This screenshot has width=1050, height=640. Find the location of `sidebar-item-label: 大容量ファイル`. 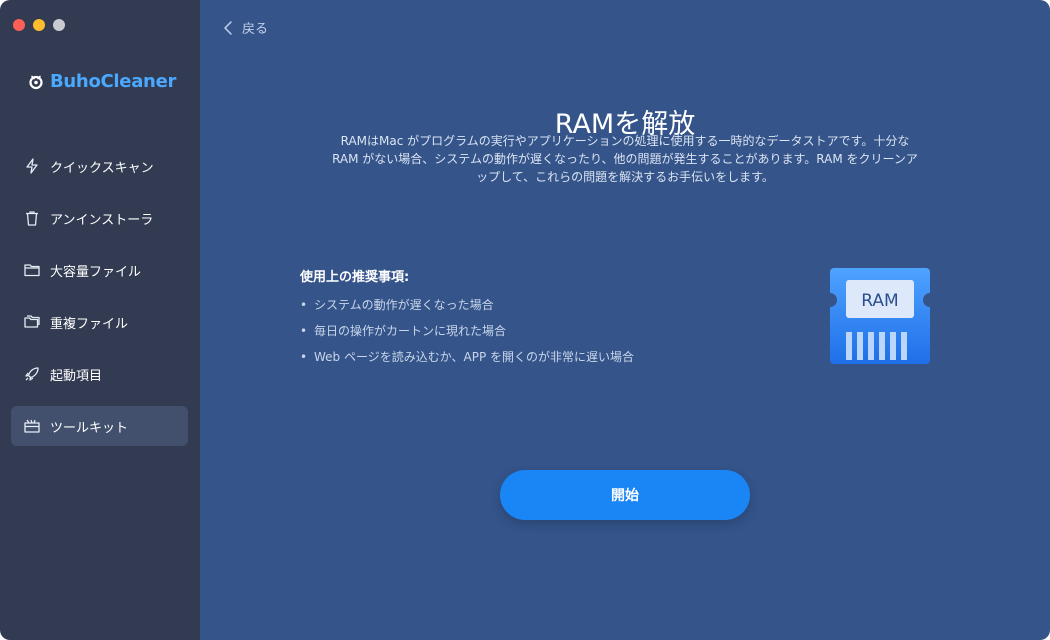

sidebar-item-label: 大容量ファイル is located at coordinates (96, 272).